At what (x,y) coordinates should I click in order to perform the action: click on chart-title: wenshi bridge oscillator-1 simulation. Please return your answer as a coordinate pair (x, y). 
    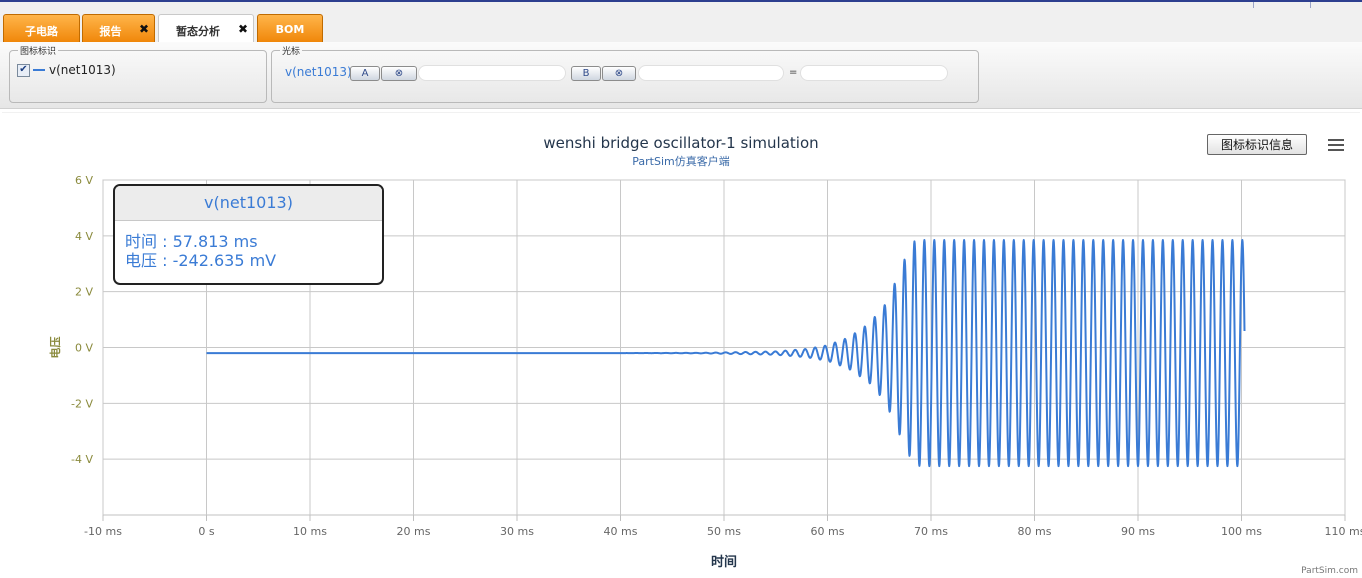
    Looking at the image, I should click on (681, 143).